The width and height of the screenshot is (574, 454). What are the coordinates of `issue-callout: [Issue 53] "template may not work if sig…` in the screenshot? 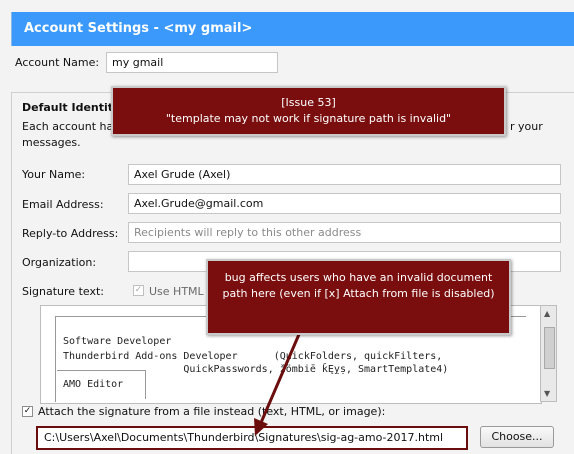 It's located at (308, 111).